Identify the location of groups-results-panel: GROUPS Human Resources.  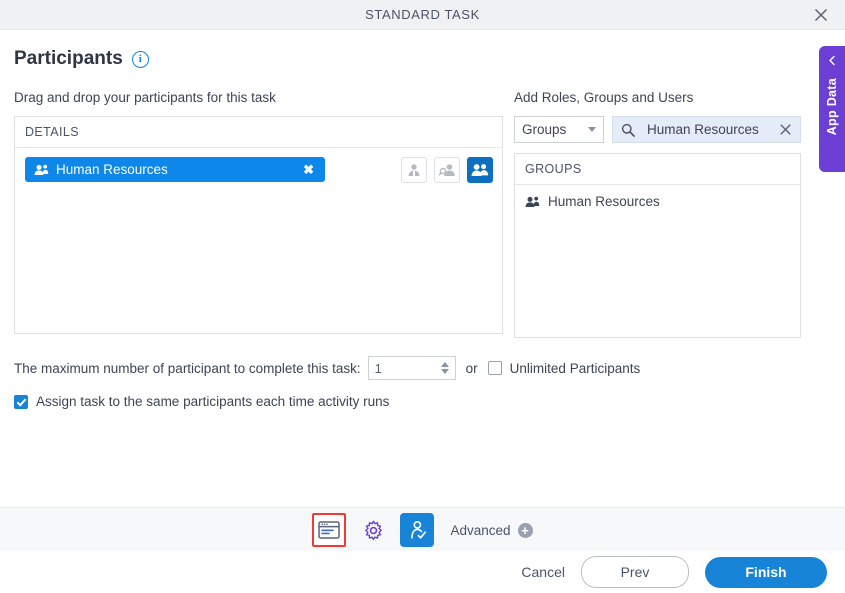
(657, 245).